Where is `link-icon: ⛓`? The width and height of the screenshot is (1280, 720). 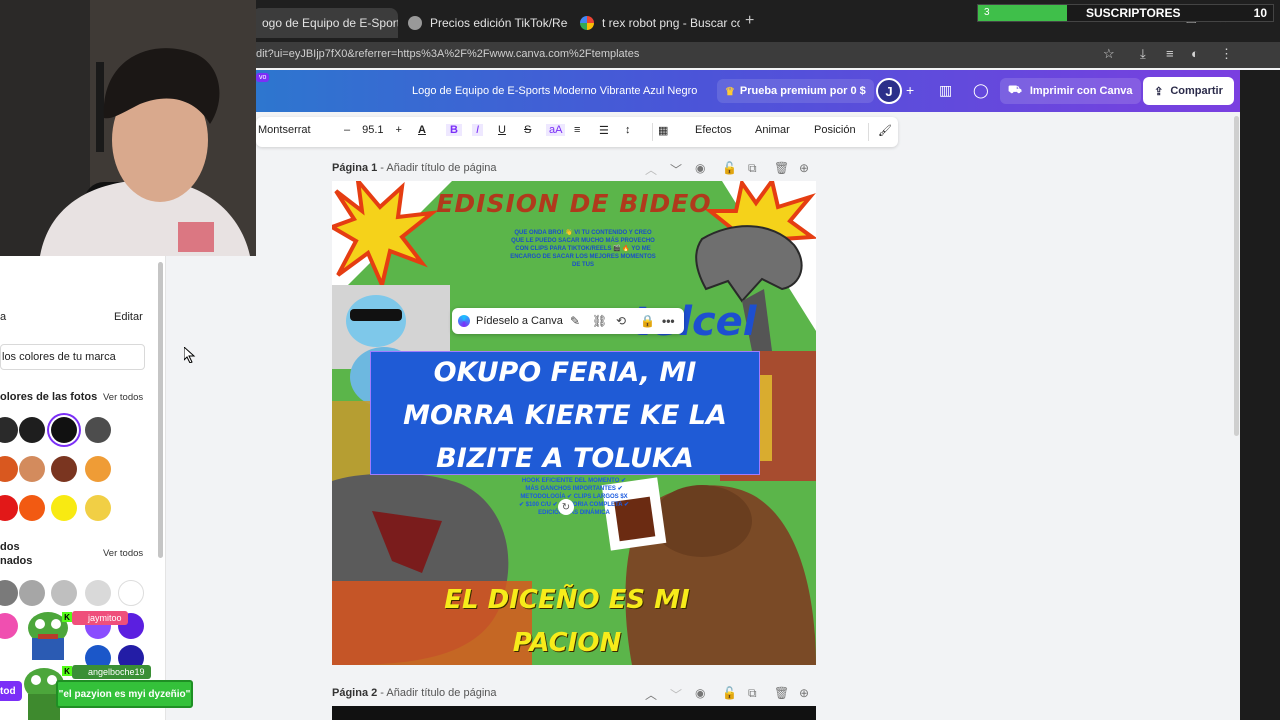
link-icon: ⛓ is located at coordinates (599, 321).